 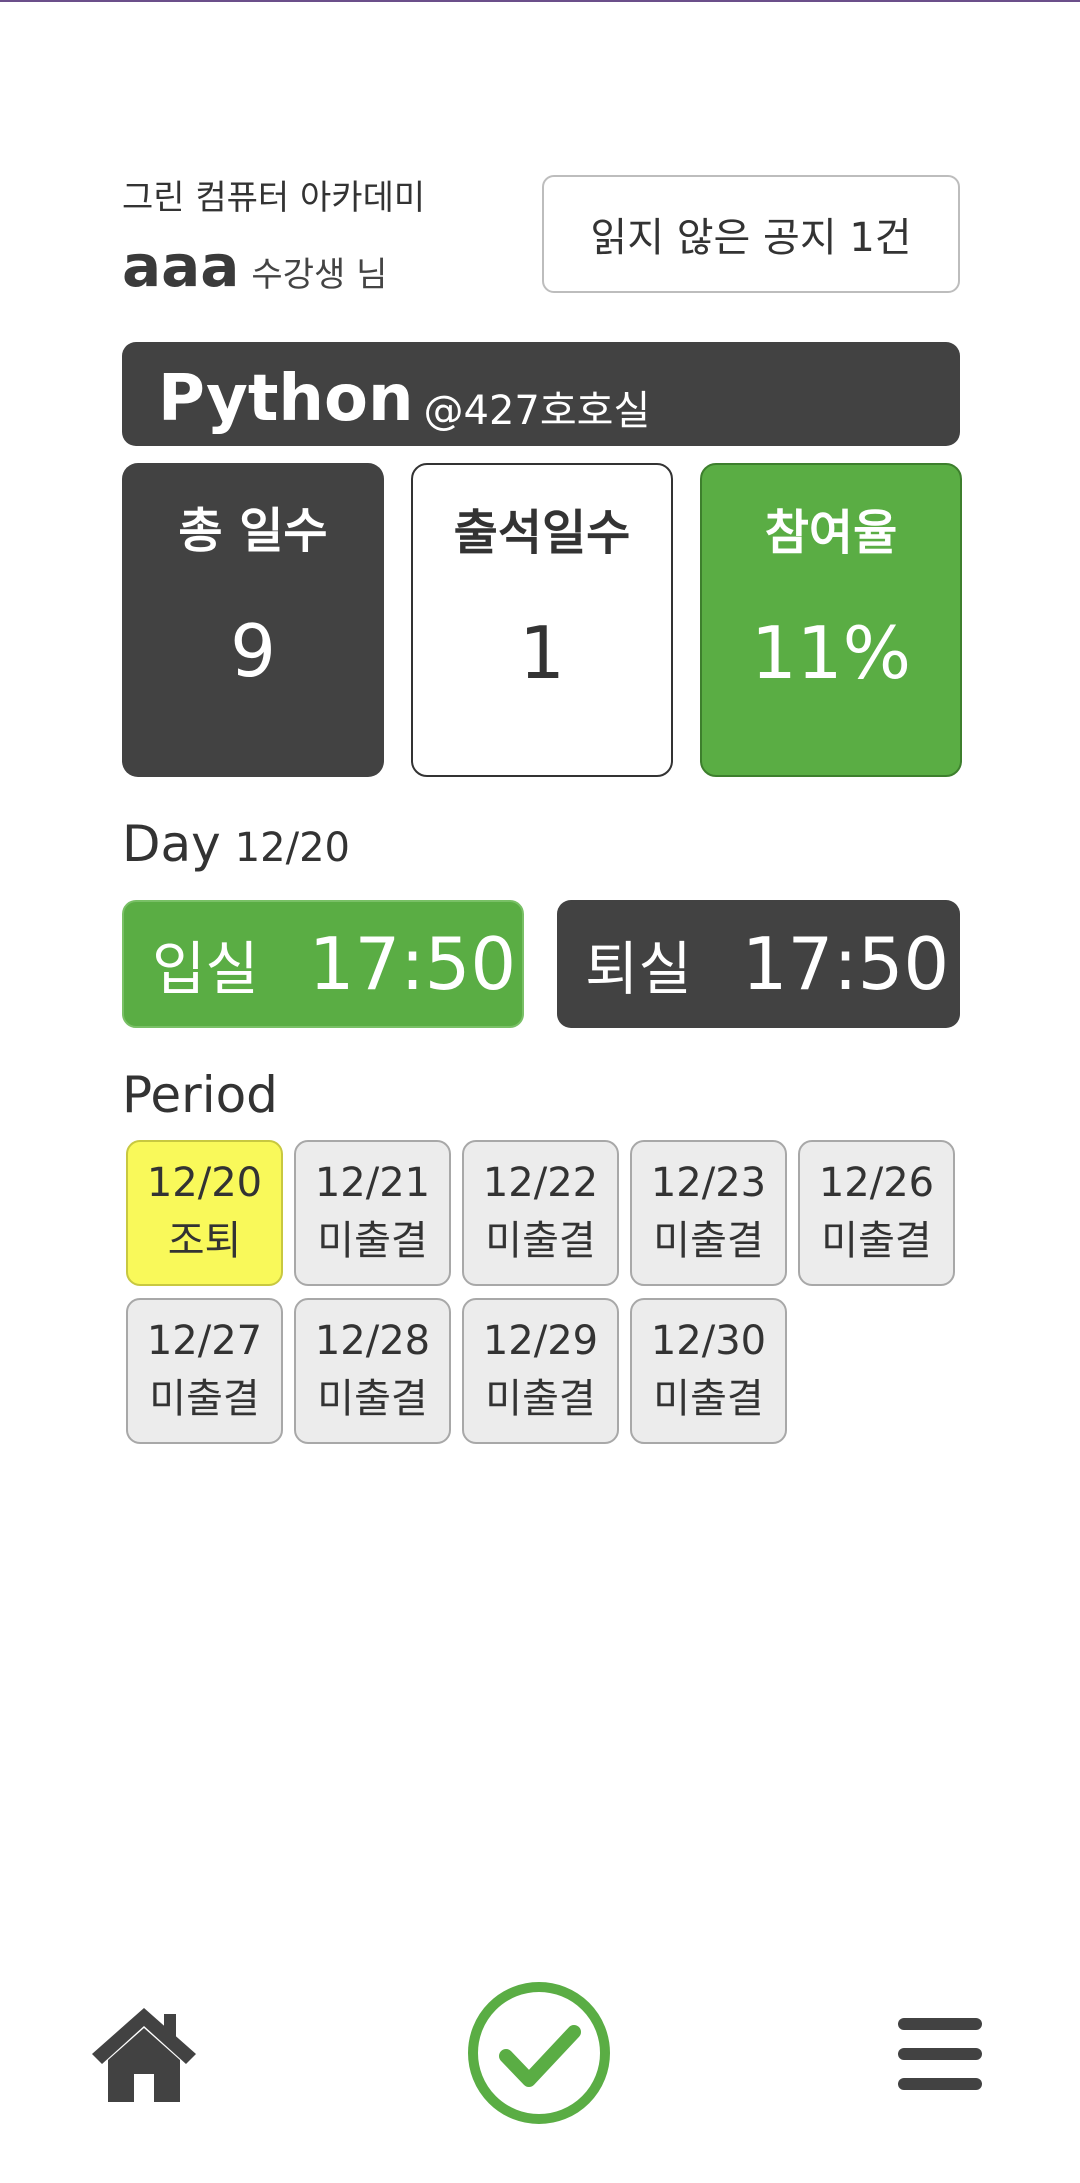 I want to click on hamburger-menu-icon, so click(x=940, y=2054).